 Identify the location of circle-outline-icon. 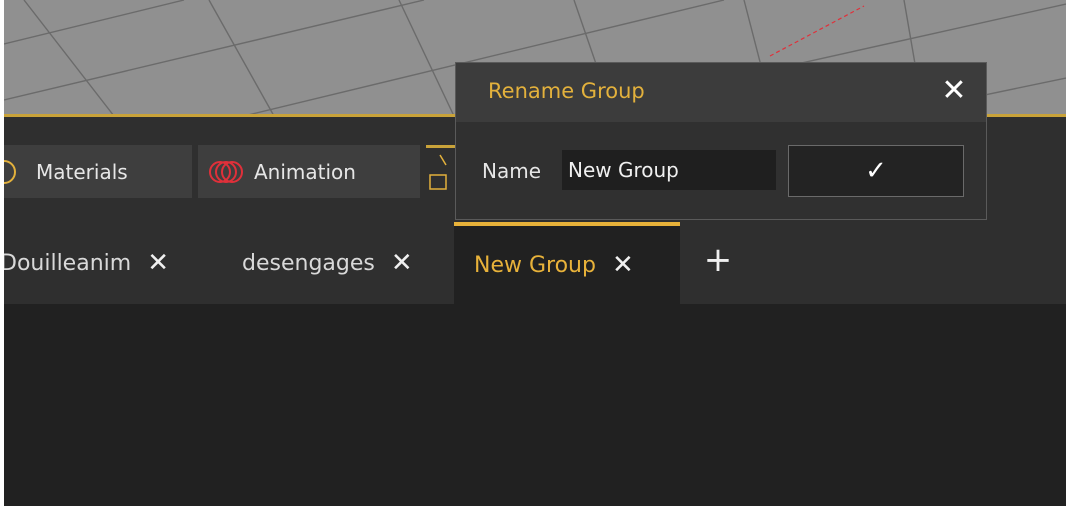
(14, 172).